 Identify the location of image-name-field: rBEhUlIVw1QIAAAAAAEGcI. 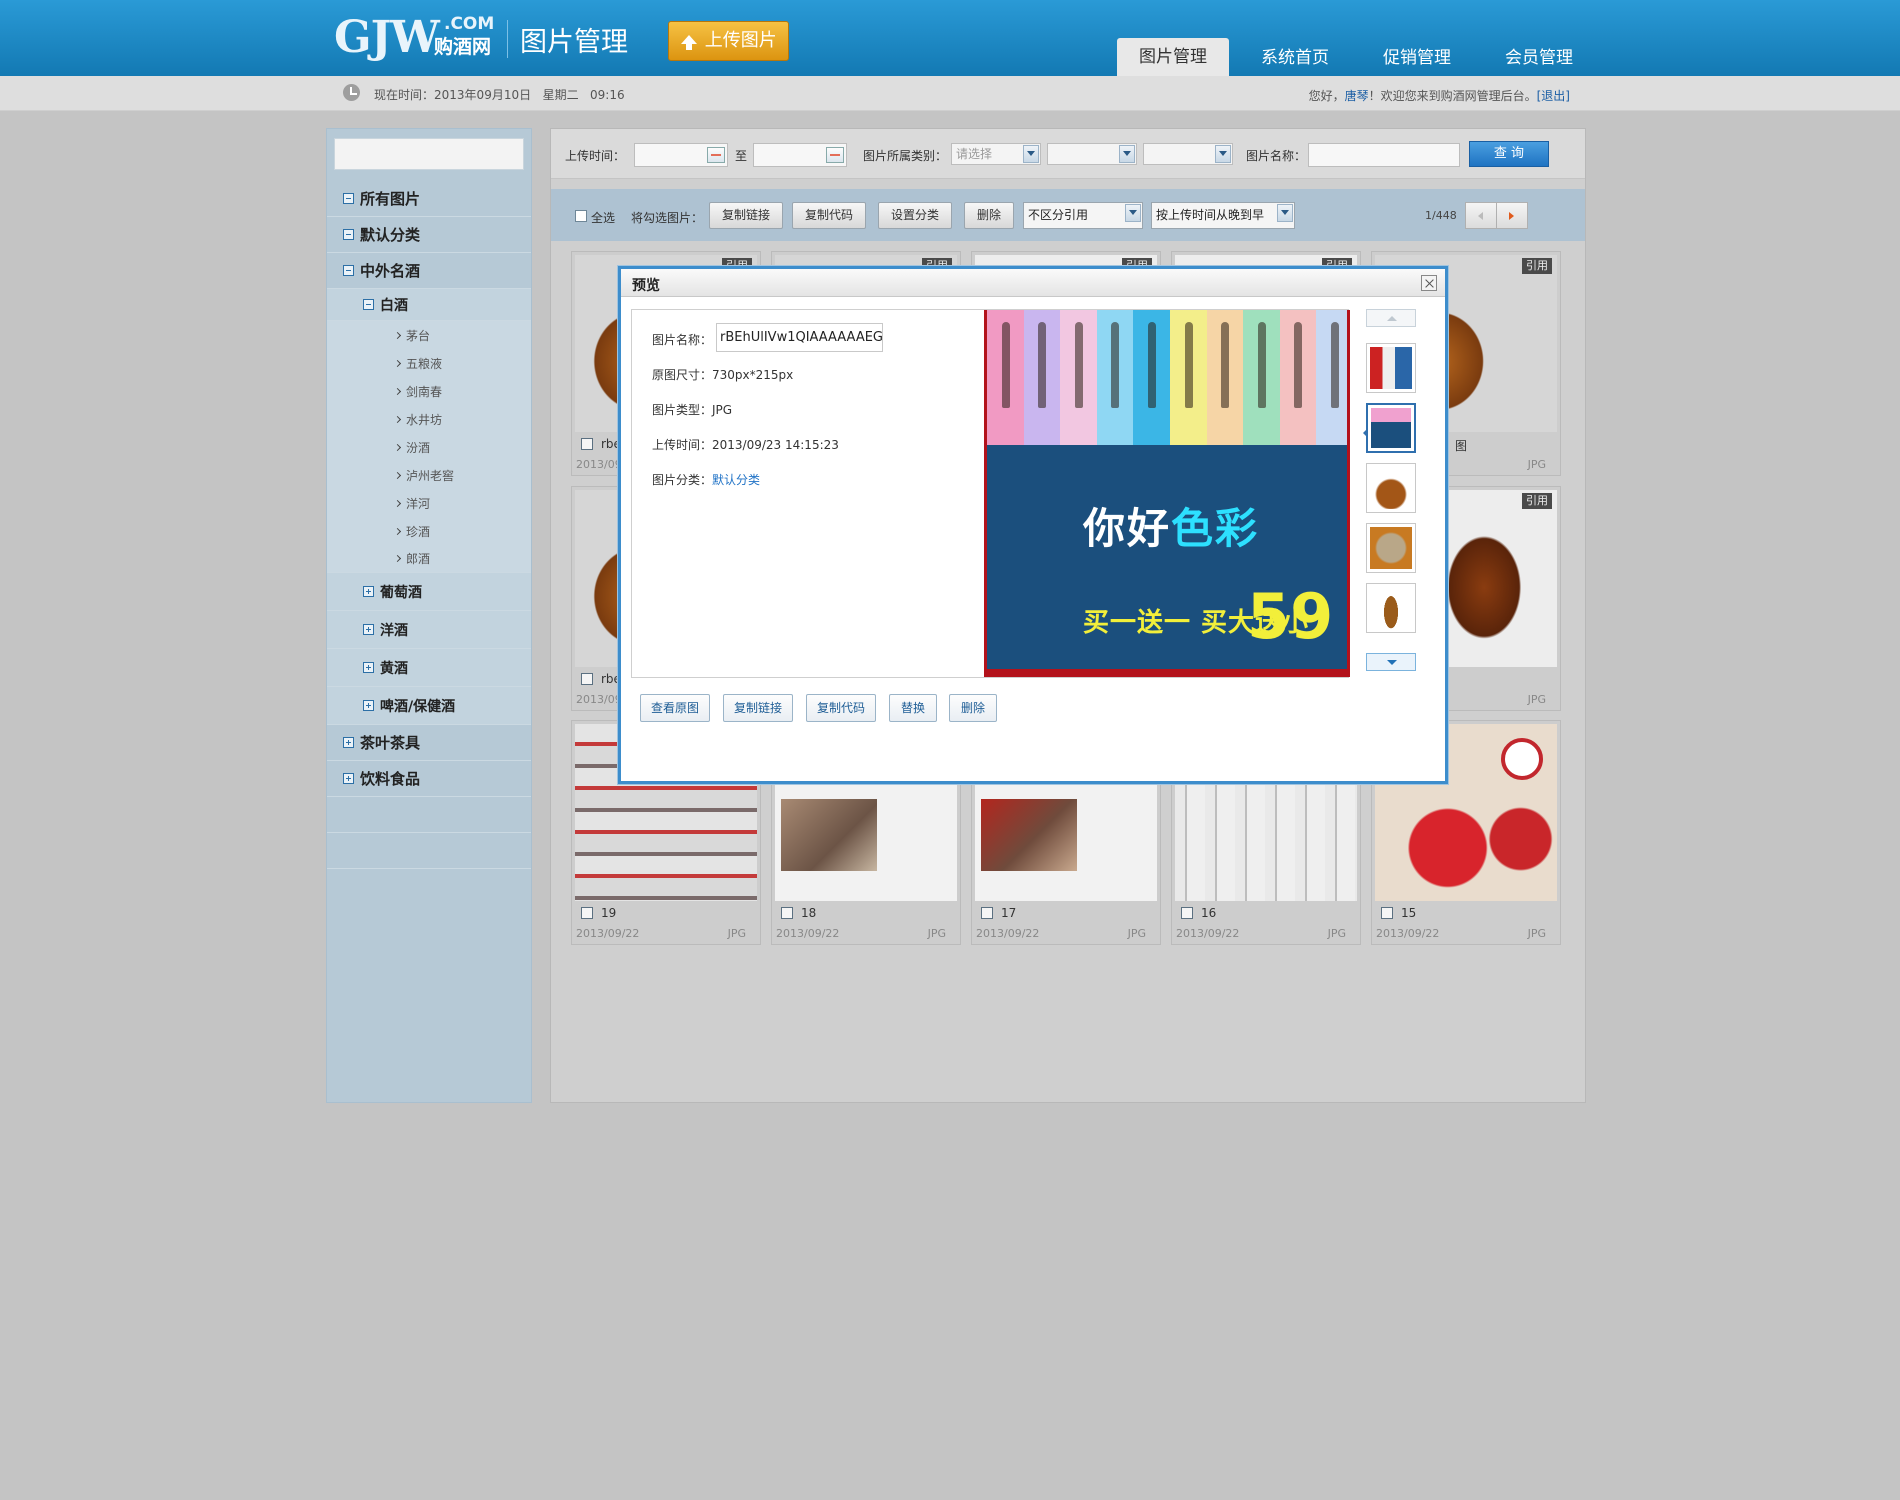
(799, 337).